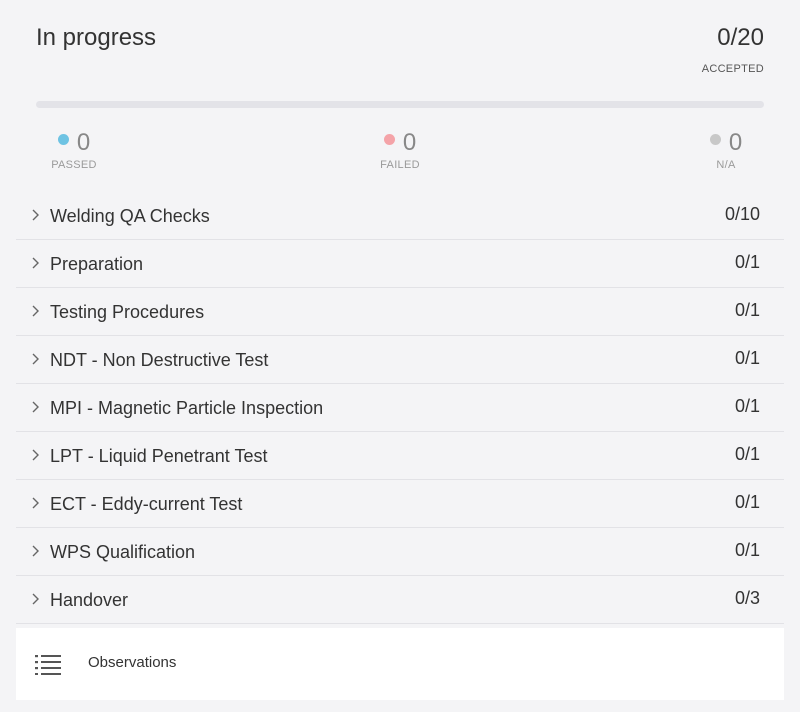 The height and width of the screenshot is (712, 800). I want to click on failed-count: 0, so click(409, 142).